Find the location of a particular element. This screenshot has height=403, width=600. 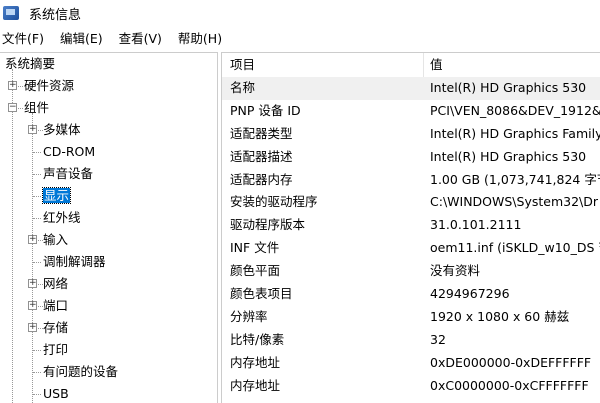

item-cell: 颜色表项目 is located at coordinates (261, 294).